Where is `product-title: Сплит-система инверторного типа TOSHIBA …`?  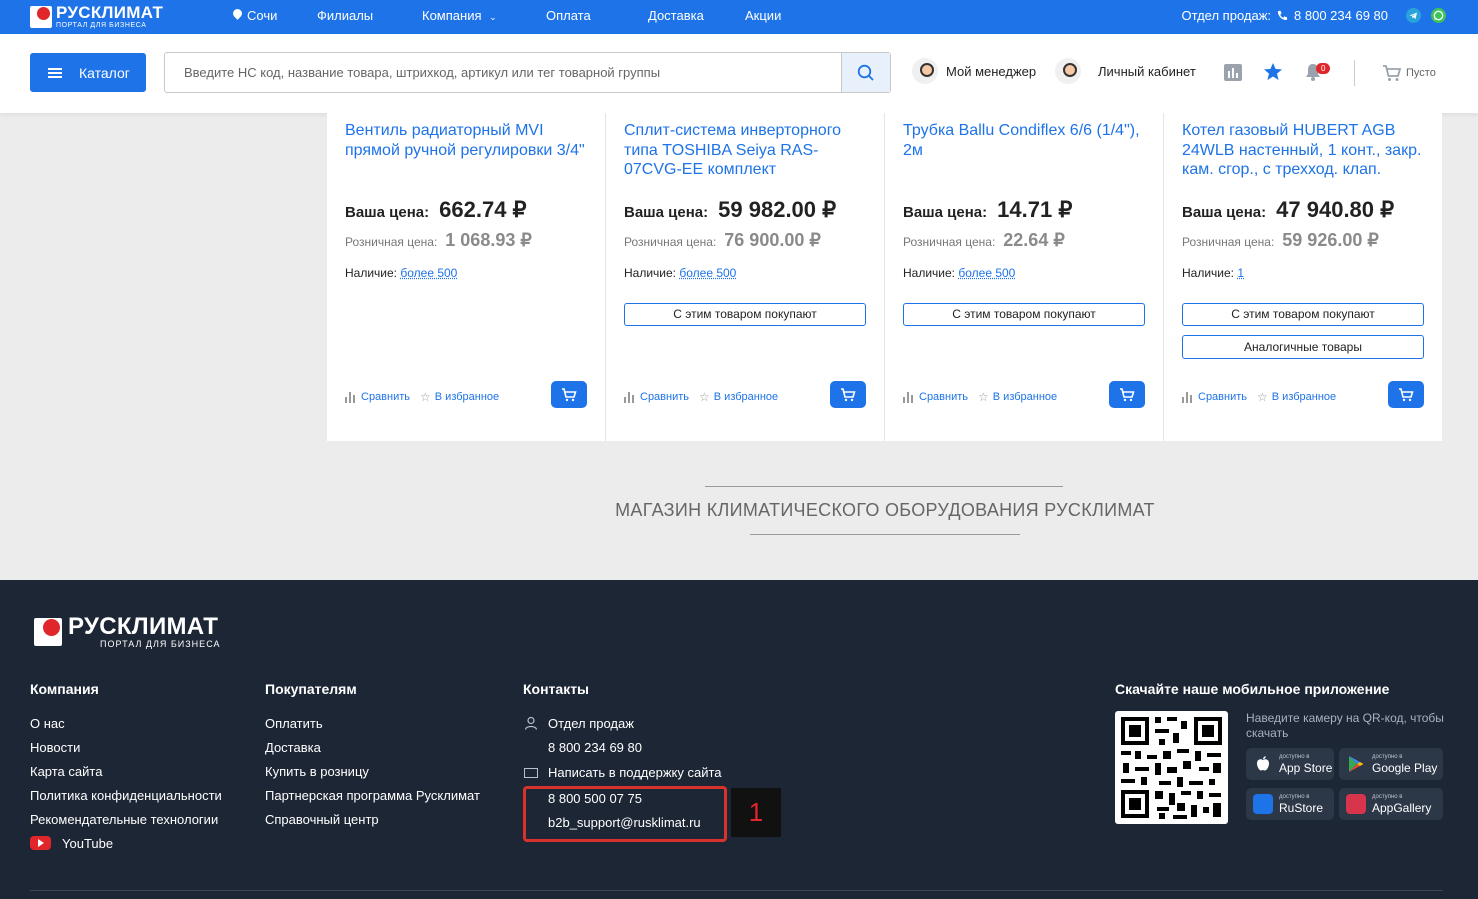
product-title: Сплит-система инверторного типа TOSHIBA … is located at coordinates (744, 150).